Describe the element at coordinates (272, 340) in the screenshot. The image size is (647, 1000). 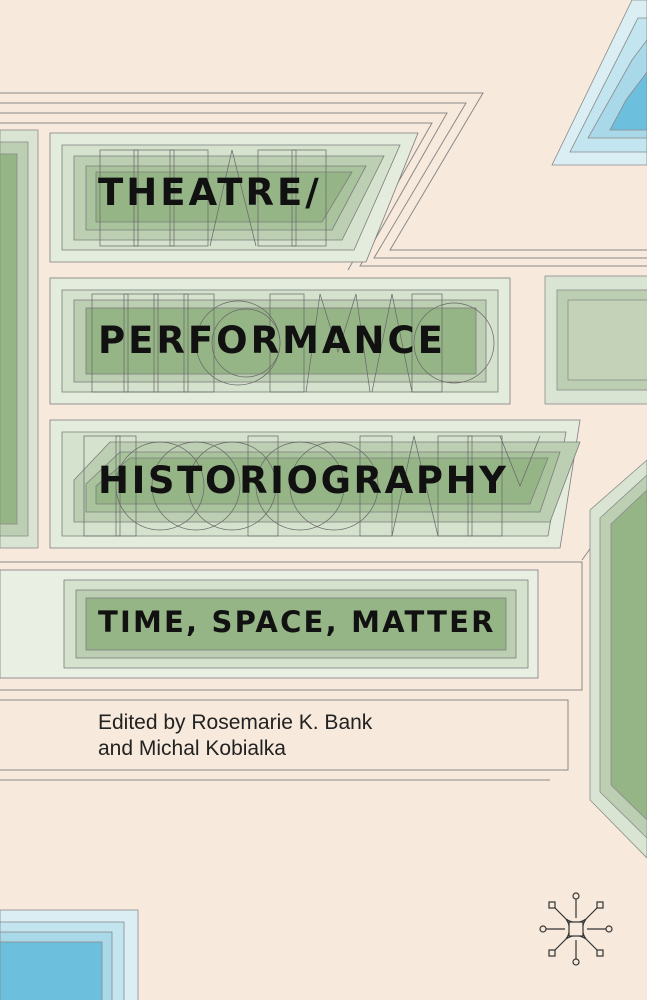
I see `title-line-2: PERFORMANCE` at that location.